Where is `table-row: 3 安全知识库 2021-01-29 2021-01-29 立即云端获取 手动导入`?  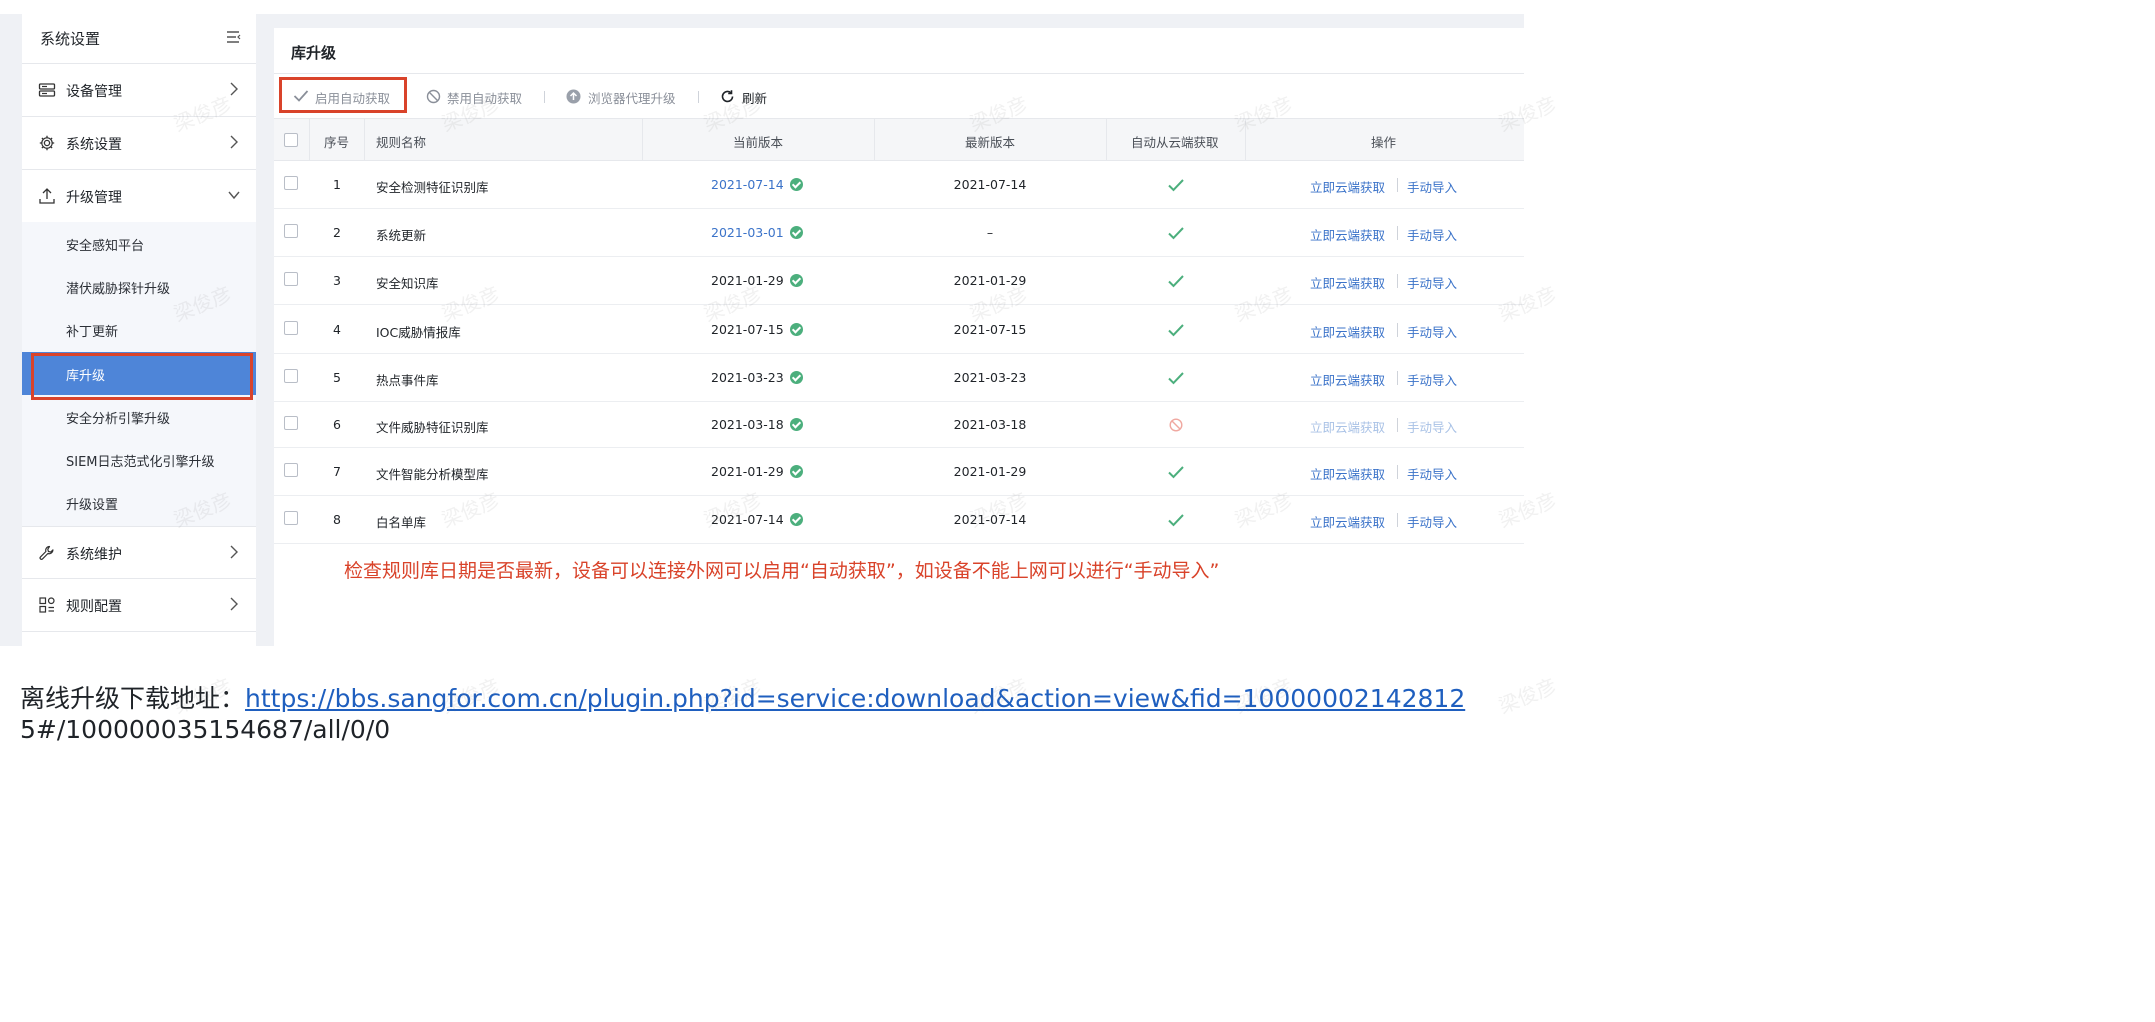
table-row: 3 安全知识库 2021-01-29 2021-01-29 立即云端获取 手动导入 is located at coordinates (899, 281).